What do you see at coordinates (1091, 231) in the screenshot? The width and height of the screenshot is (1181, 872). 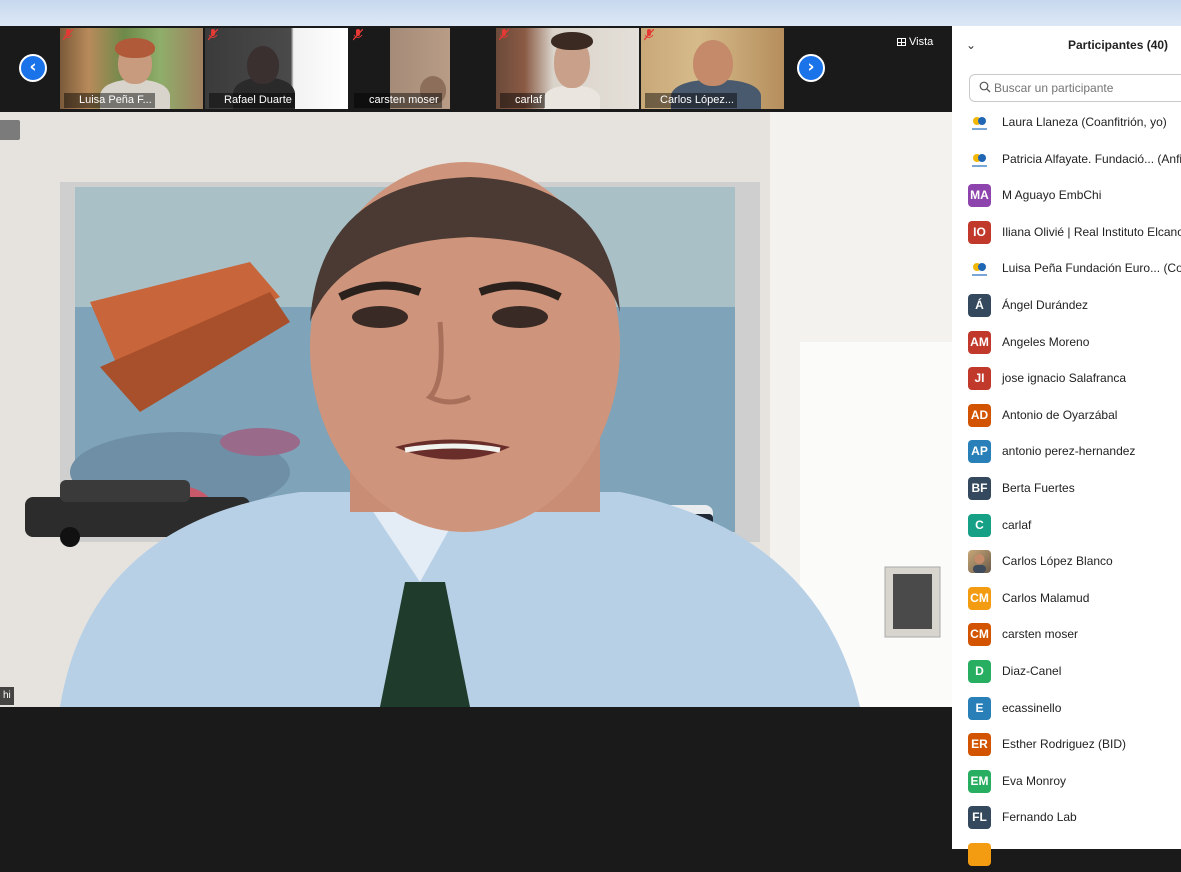 I see `participant-name: Iliana Olivié | Real Instituto Elcano` at bounding box center [1091, 231].